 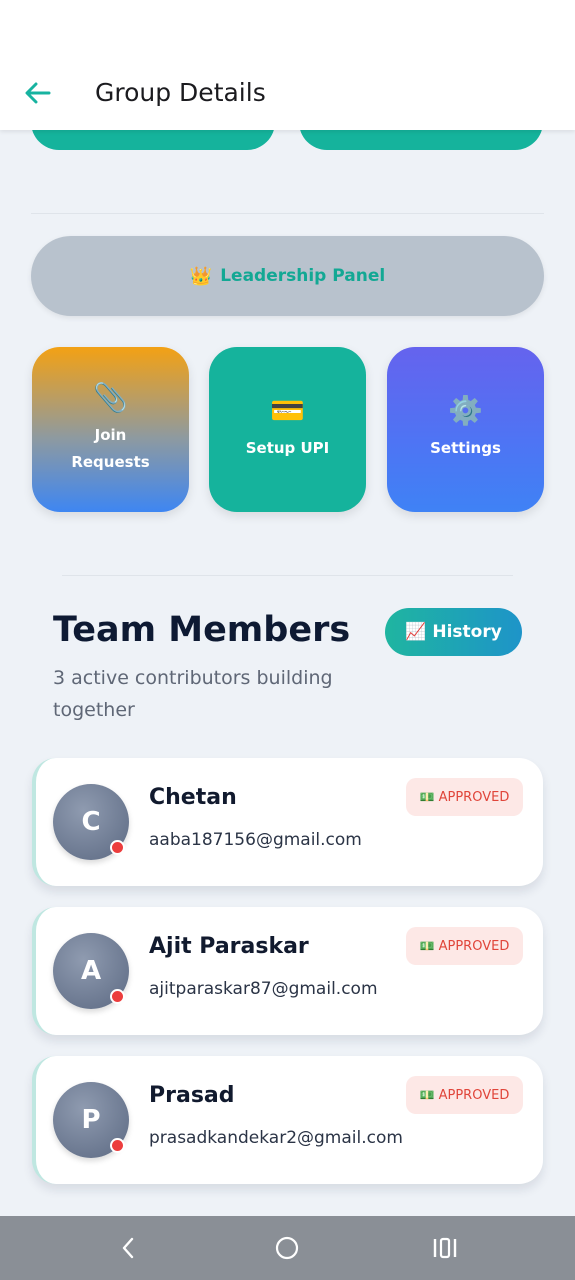 I want to click on nav-recents-icon, so click(x=445, y=1248).